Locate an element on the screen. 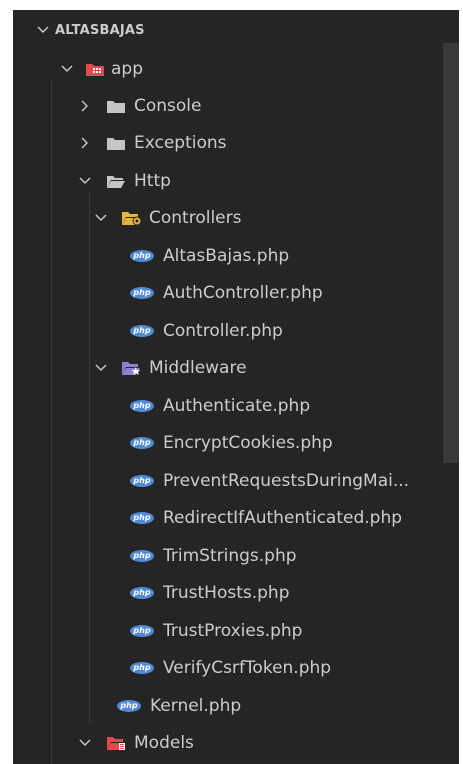  tree-item-label: Middleware is located at coordinates (198, 367).